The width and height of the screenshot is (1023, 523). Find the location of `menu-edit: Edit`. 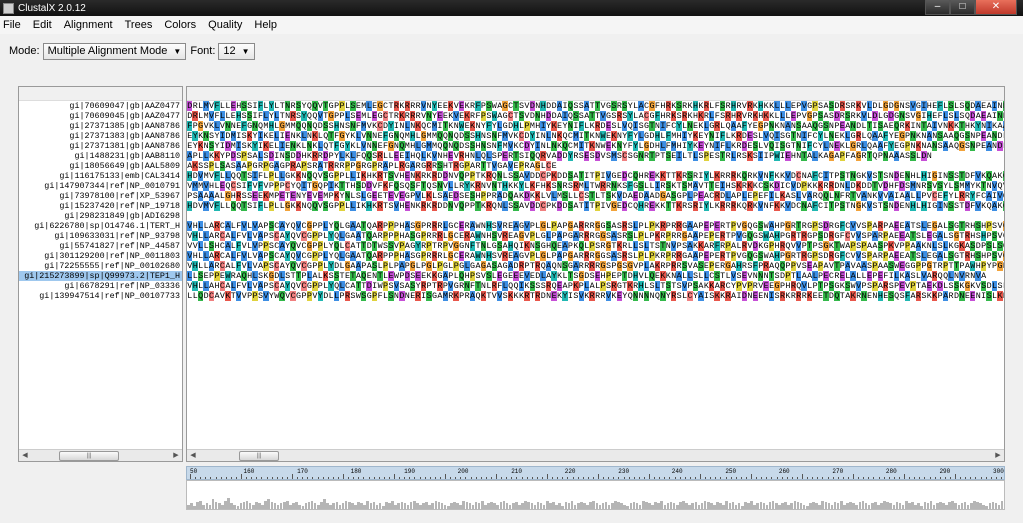

menu-edit: Edit is located at coordinates (42, 25).